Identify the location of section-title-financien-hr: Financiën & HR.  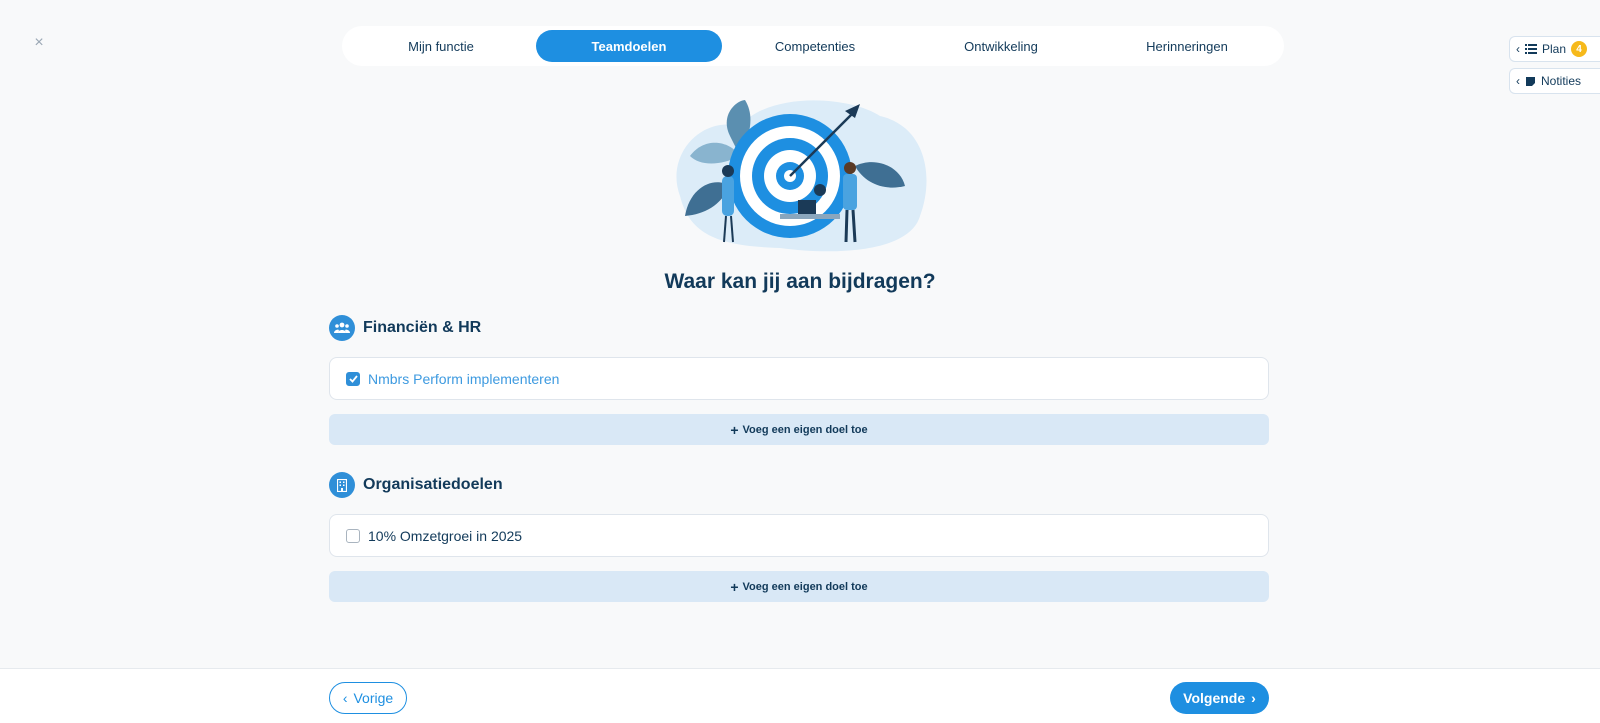
(405, 328).